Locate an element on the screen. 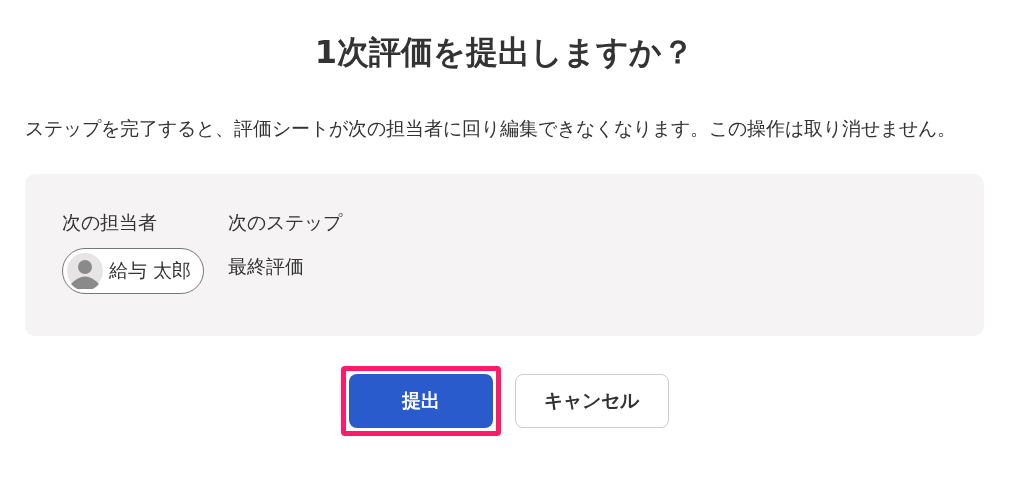 The height and width of the screenshot is (479, 1009). confirmation-message: ステップを完了すると、評価シートが次の担当者に回り編集できなくなります。この操作は取り消せません。 is located at coordinates (491, 128).